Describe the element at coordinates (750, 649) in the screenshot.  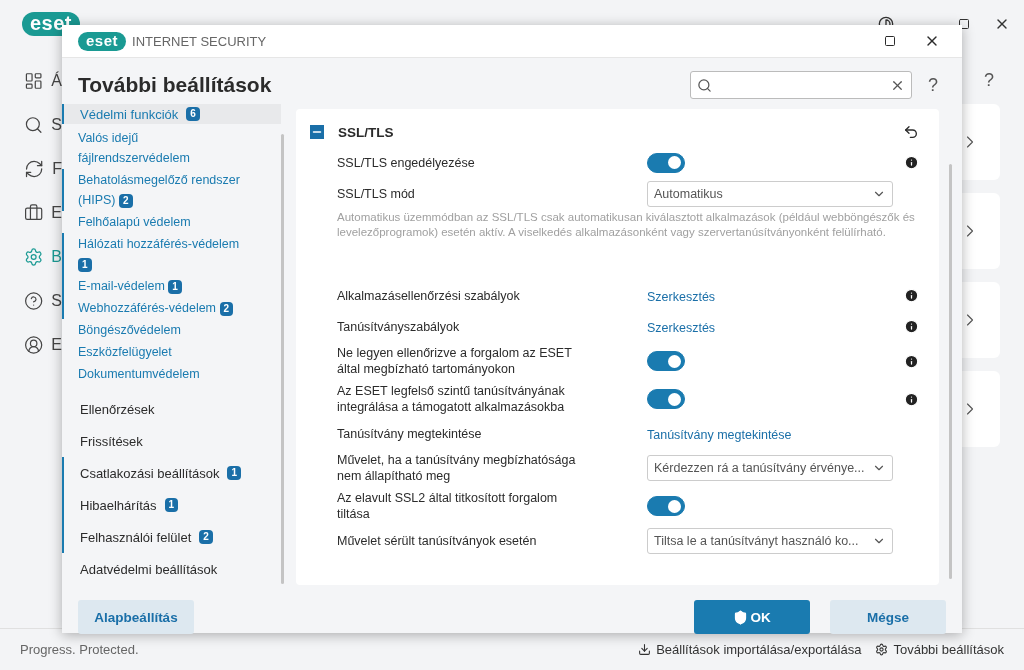
I see `footer-link: Beállítások importálása/exportálása` at that location.